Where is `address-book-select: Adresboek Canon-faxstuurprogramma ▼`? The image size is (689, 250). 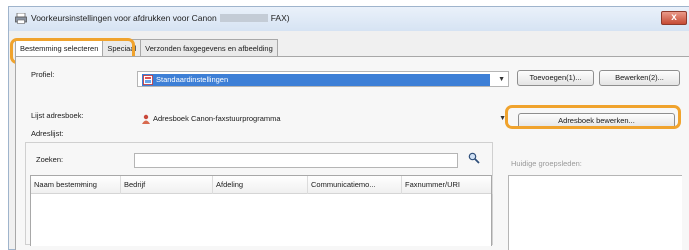 address-book-select: Adresboek Canon-faxstuurprogramma ▼ is located at coordinates (323, 119).